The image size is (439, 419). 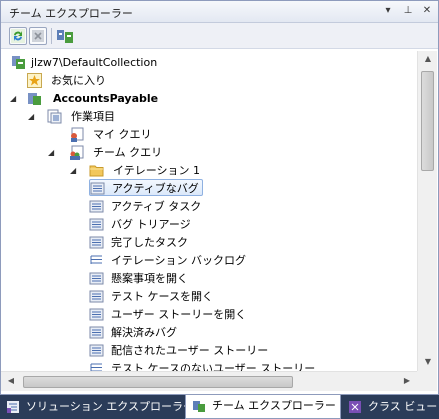 I want to click on folder-icon, so click(x=96, y=171).